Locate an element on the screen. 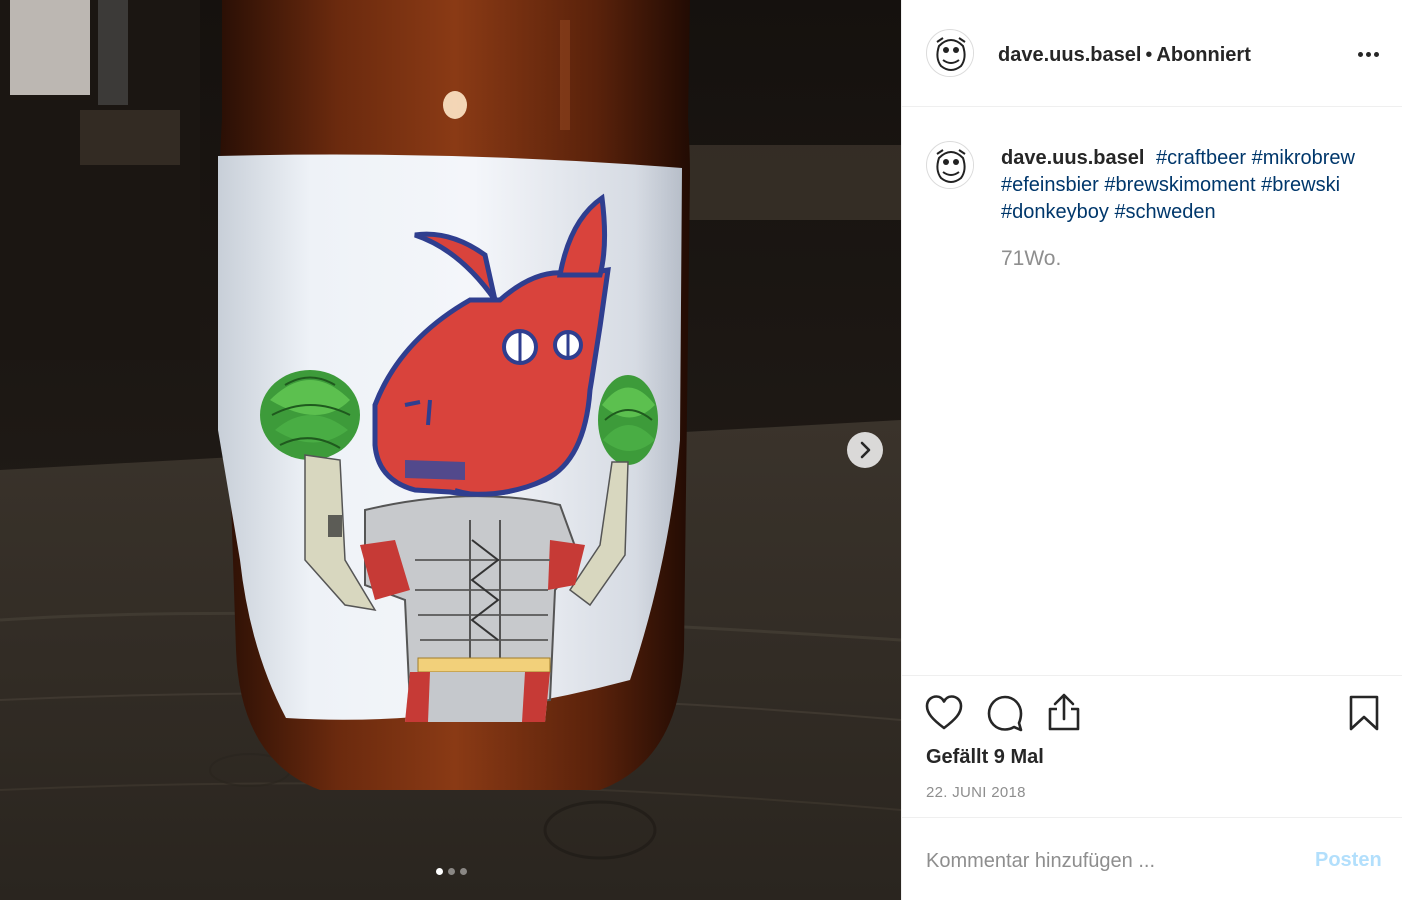  carousel-indicator is located at coordinates (450, 871).